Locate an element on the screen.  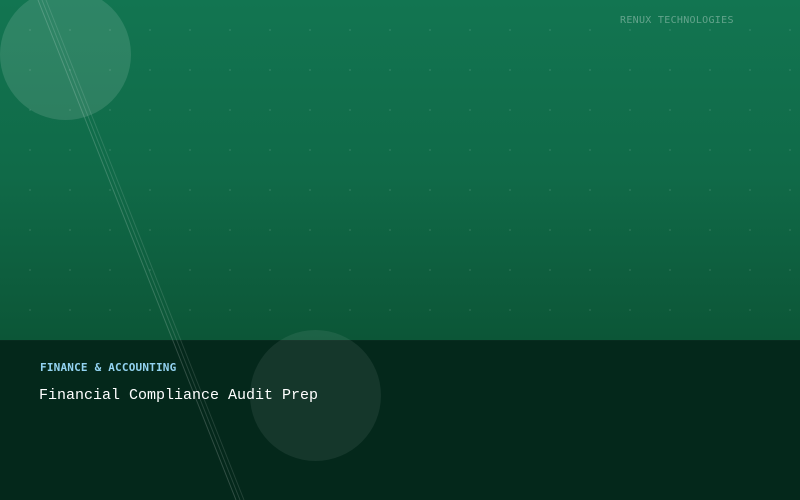
card-title: Financial Compliance Audit Prep is located at coordinates (179, 395).